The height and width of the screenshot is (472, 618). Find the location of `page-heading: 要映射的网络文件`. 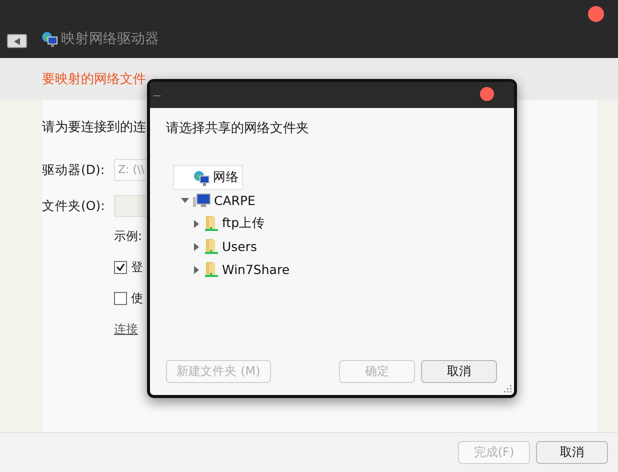

page-heading: 要映射的网络文件 is located at coordinates (94, 79).